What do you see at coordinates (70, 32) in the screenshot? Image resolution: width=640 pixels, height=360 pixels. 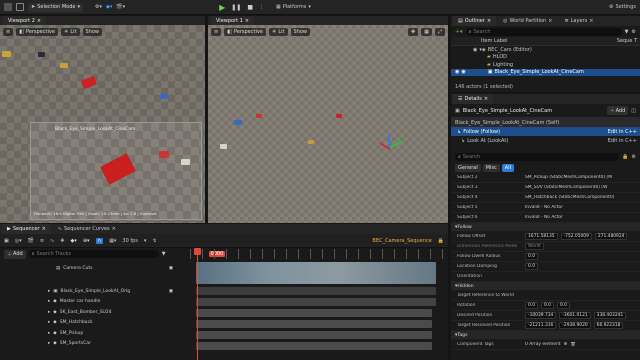 I see `lit-button: ☀ Lit` at bounding box center [70, 32].